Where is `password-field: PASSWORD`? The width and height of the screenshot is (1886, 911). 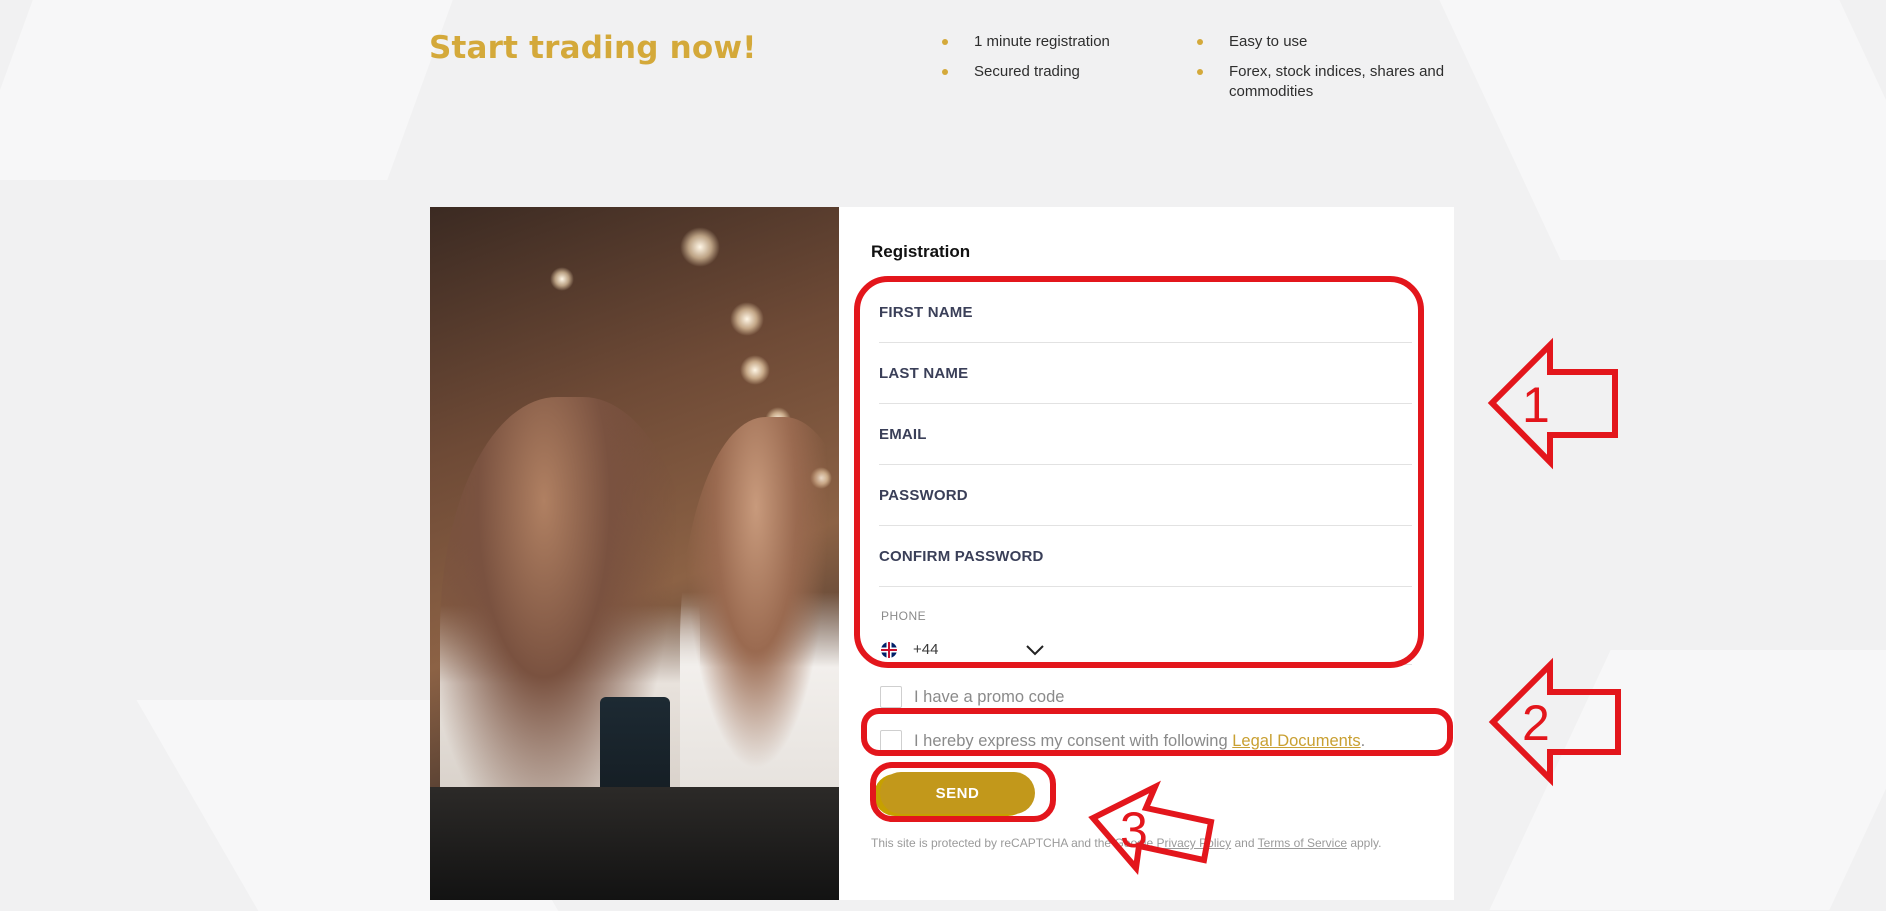 password-field: PASSWORD is located at coordinates (1145, 495).